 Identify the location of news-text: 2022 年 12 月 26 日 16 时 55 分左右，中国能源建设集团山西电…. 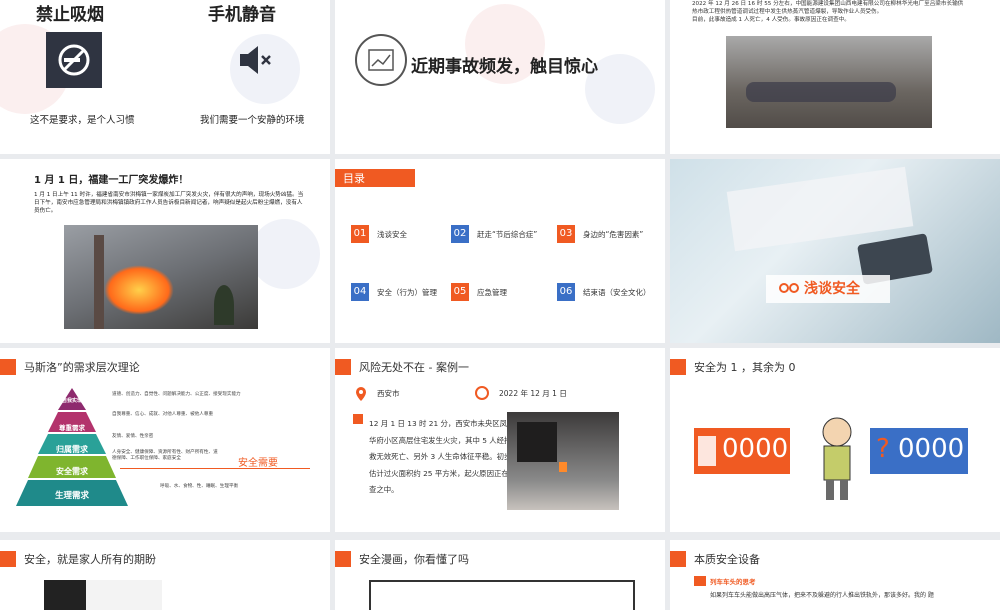
(842, 12).